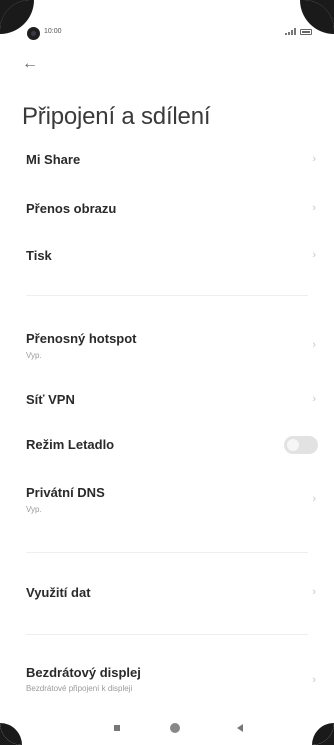  Describe the element at coordinates (240, 728) in the screenshot. I see `back-triangle-icon` at that location.